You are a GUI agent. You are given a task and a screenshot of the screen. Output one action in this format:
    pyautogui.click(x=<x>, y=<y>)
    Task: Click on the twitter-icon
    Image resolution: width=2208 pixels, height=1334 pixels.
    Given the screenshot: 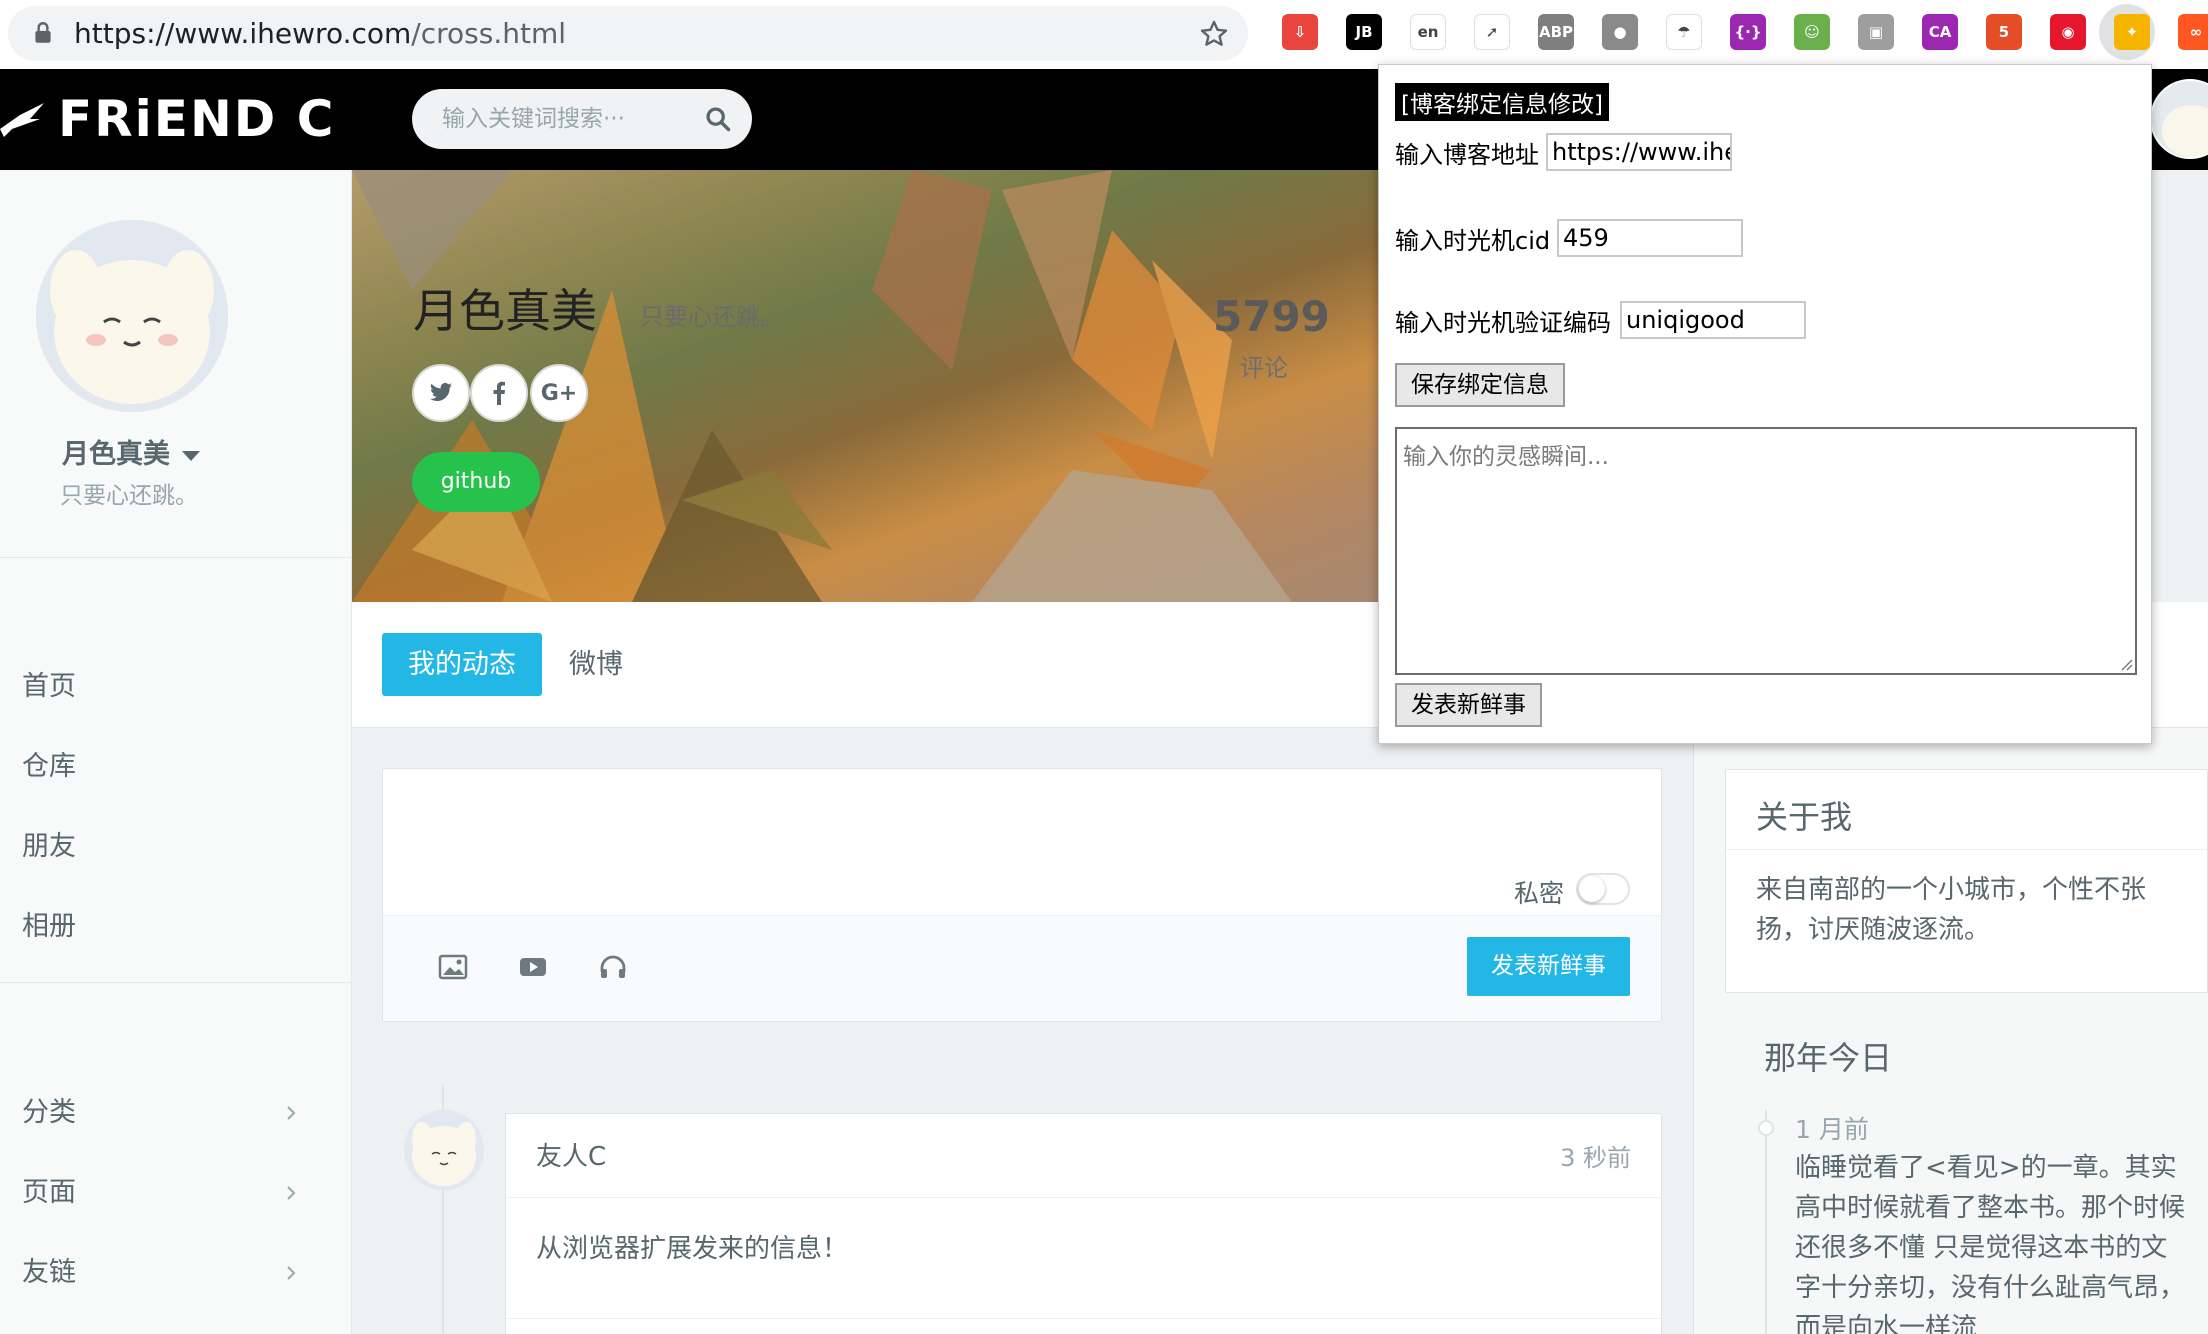 What is the action you would take?
    pyautogui.click(x=441, y=391)
    